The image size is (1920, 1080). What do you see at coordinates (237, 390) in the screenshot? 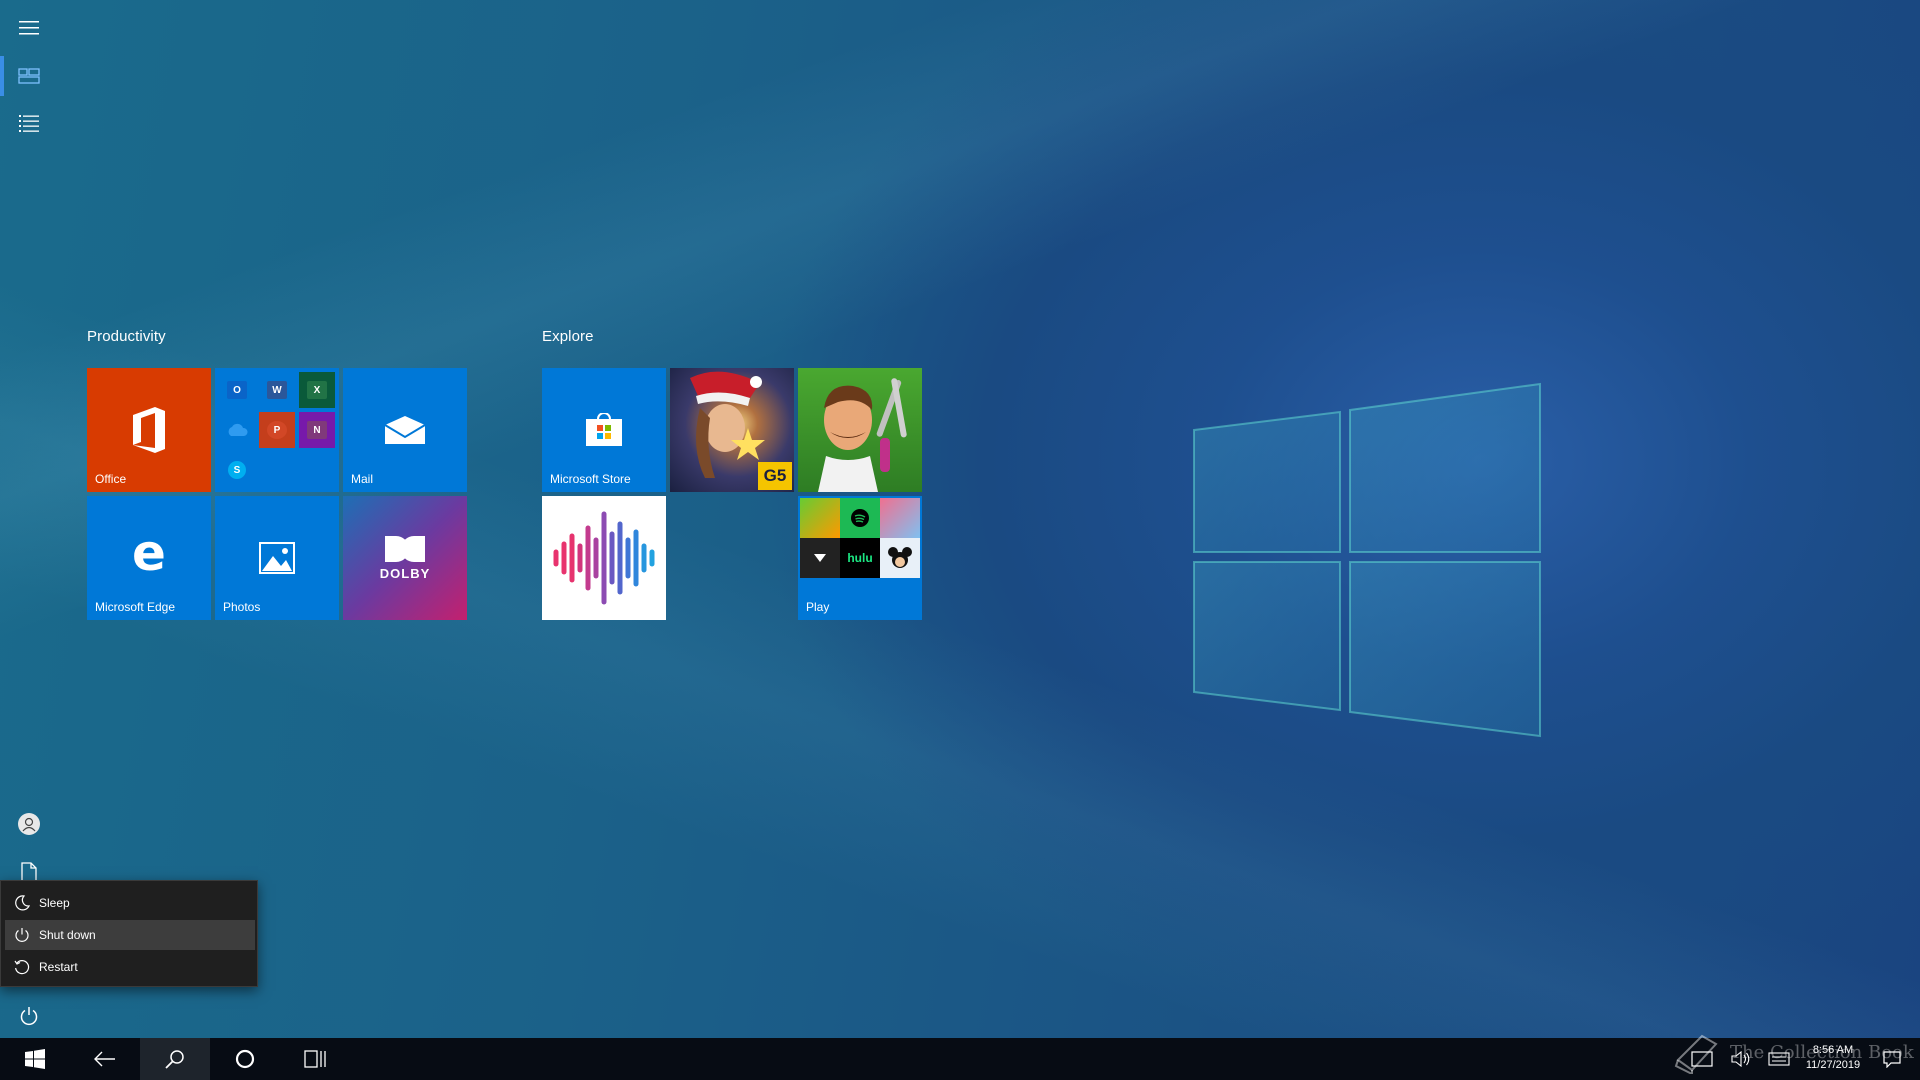
I see `outlook-icon: O` at bounding box center [237, 390].